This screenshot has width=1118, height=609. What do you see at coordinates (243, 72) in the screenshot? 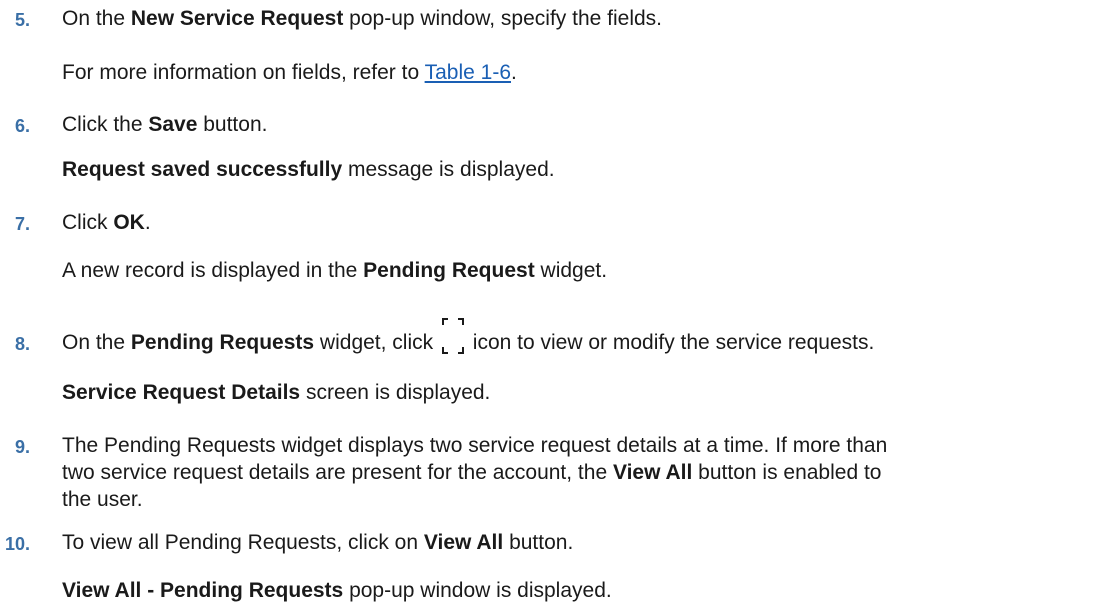
I see `note-text: For more information on fields, refer to` at bounding box center [243, 72].